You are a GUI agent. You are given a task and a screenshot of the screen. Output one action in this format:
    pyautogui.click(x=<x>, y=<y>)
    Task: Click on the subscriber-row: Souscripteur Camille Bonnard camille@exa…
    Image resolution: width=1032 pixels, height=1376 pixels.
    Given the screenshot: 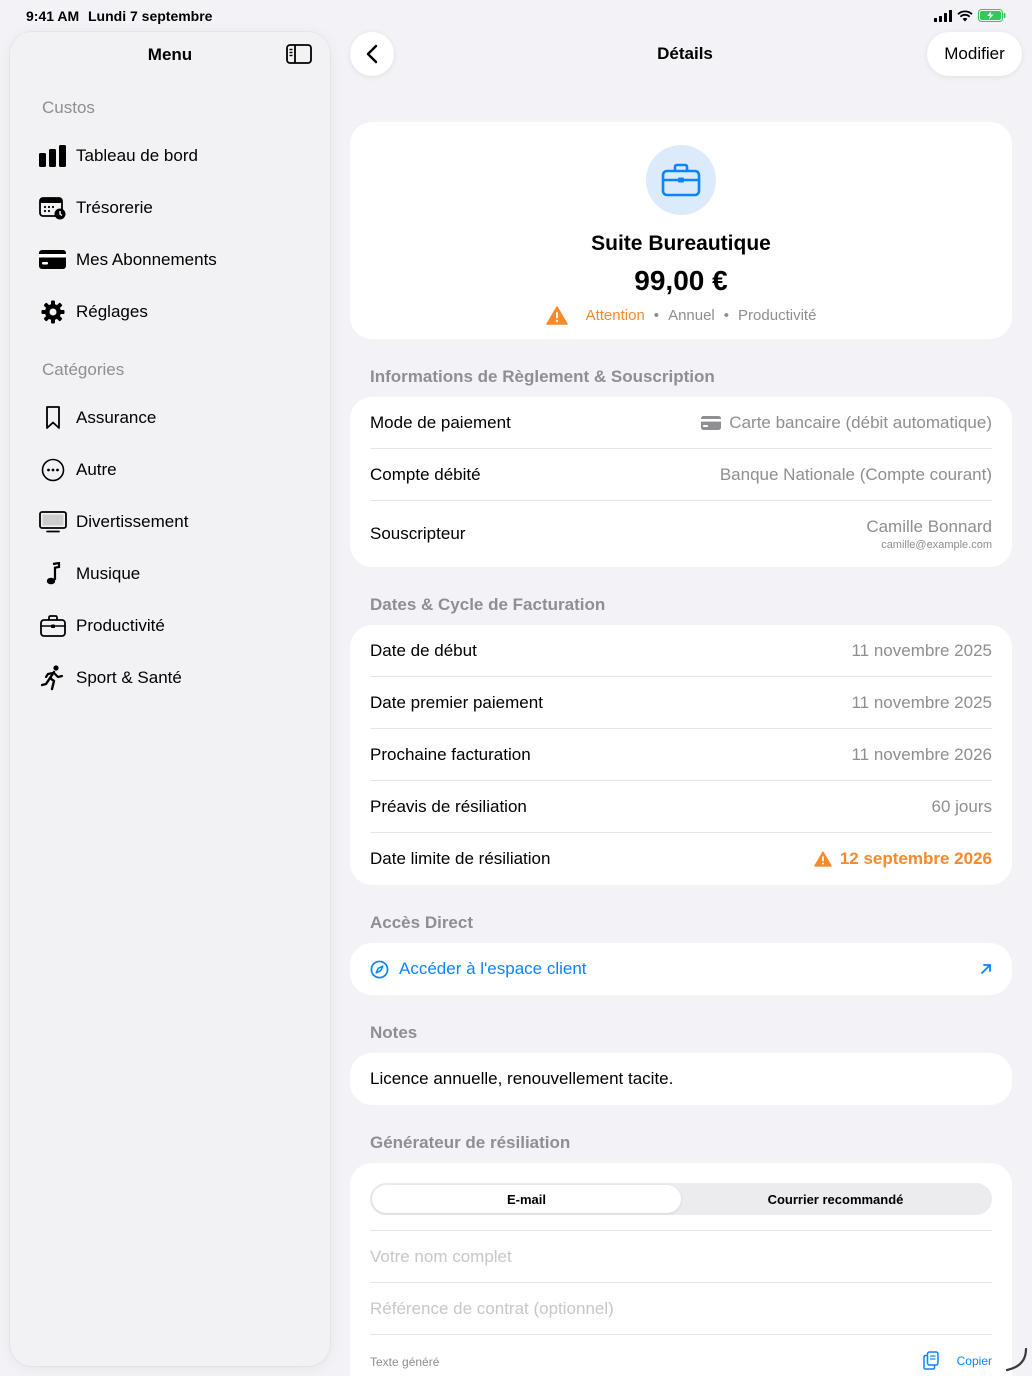 What is the action you would take?
    pyautogui.click(x=681, y=534)
    